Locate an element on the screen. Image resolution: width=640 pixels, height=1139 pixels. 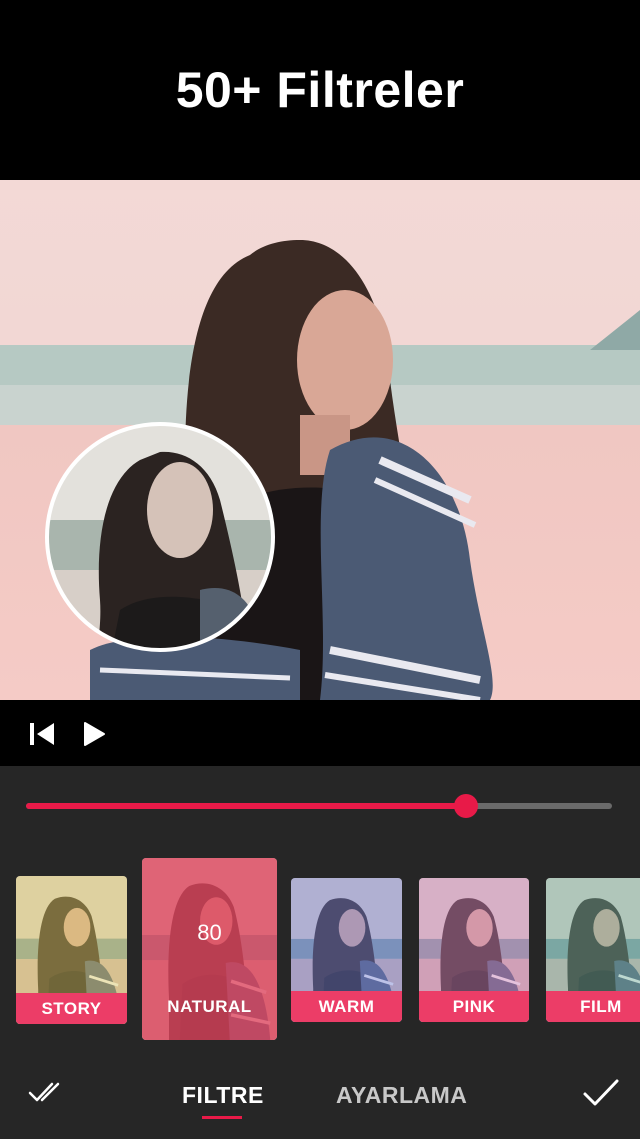
filter-thumb-pink: PINK is located at coordinates (474, 950).